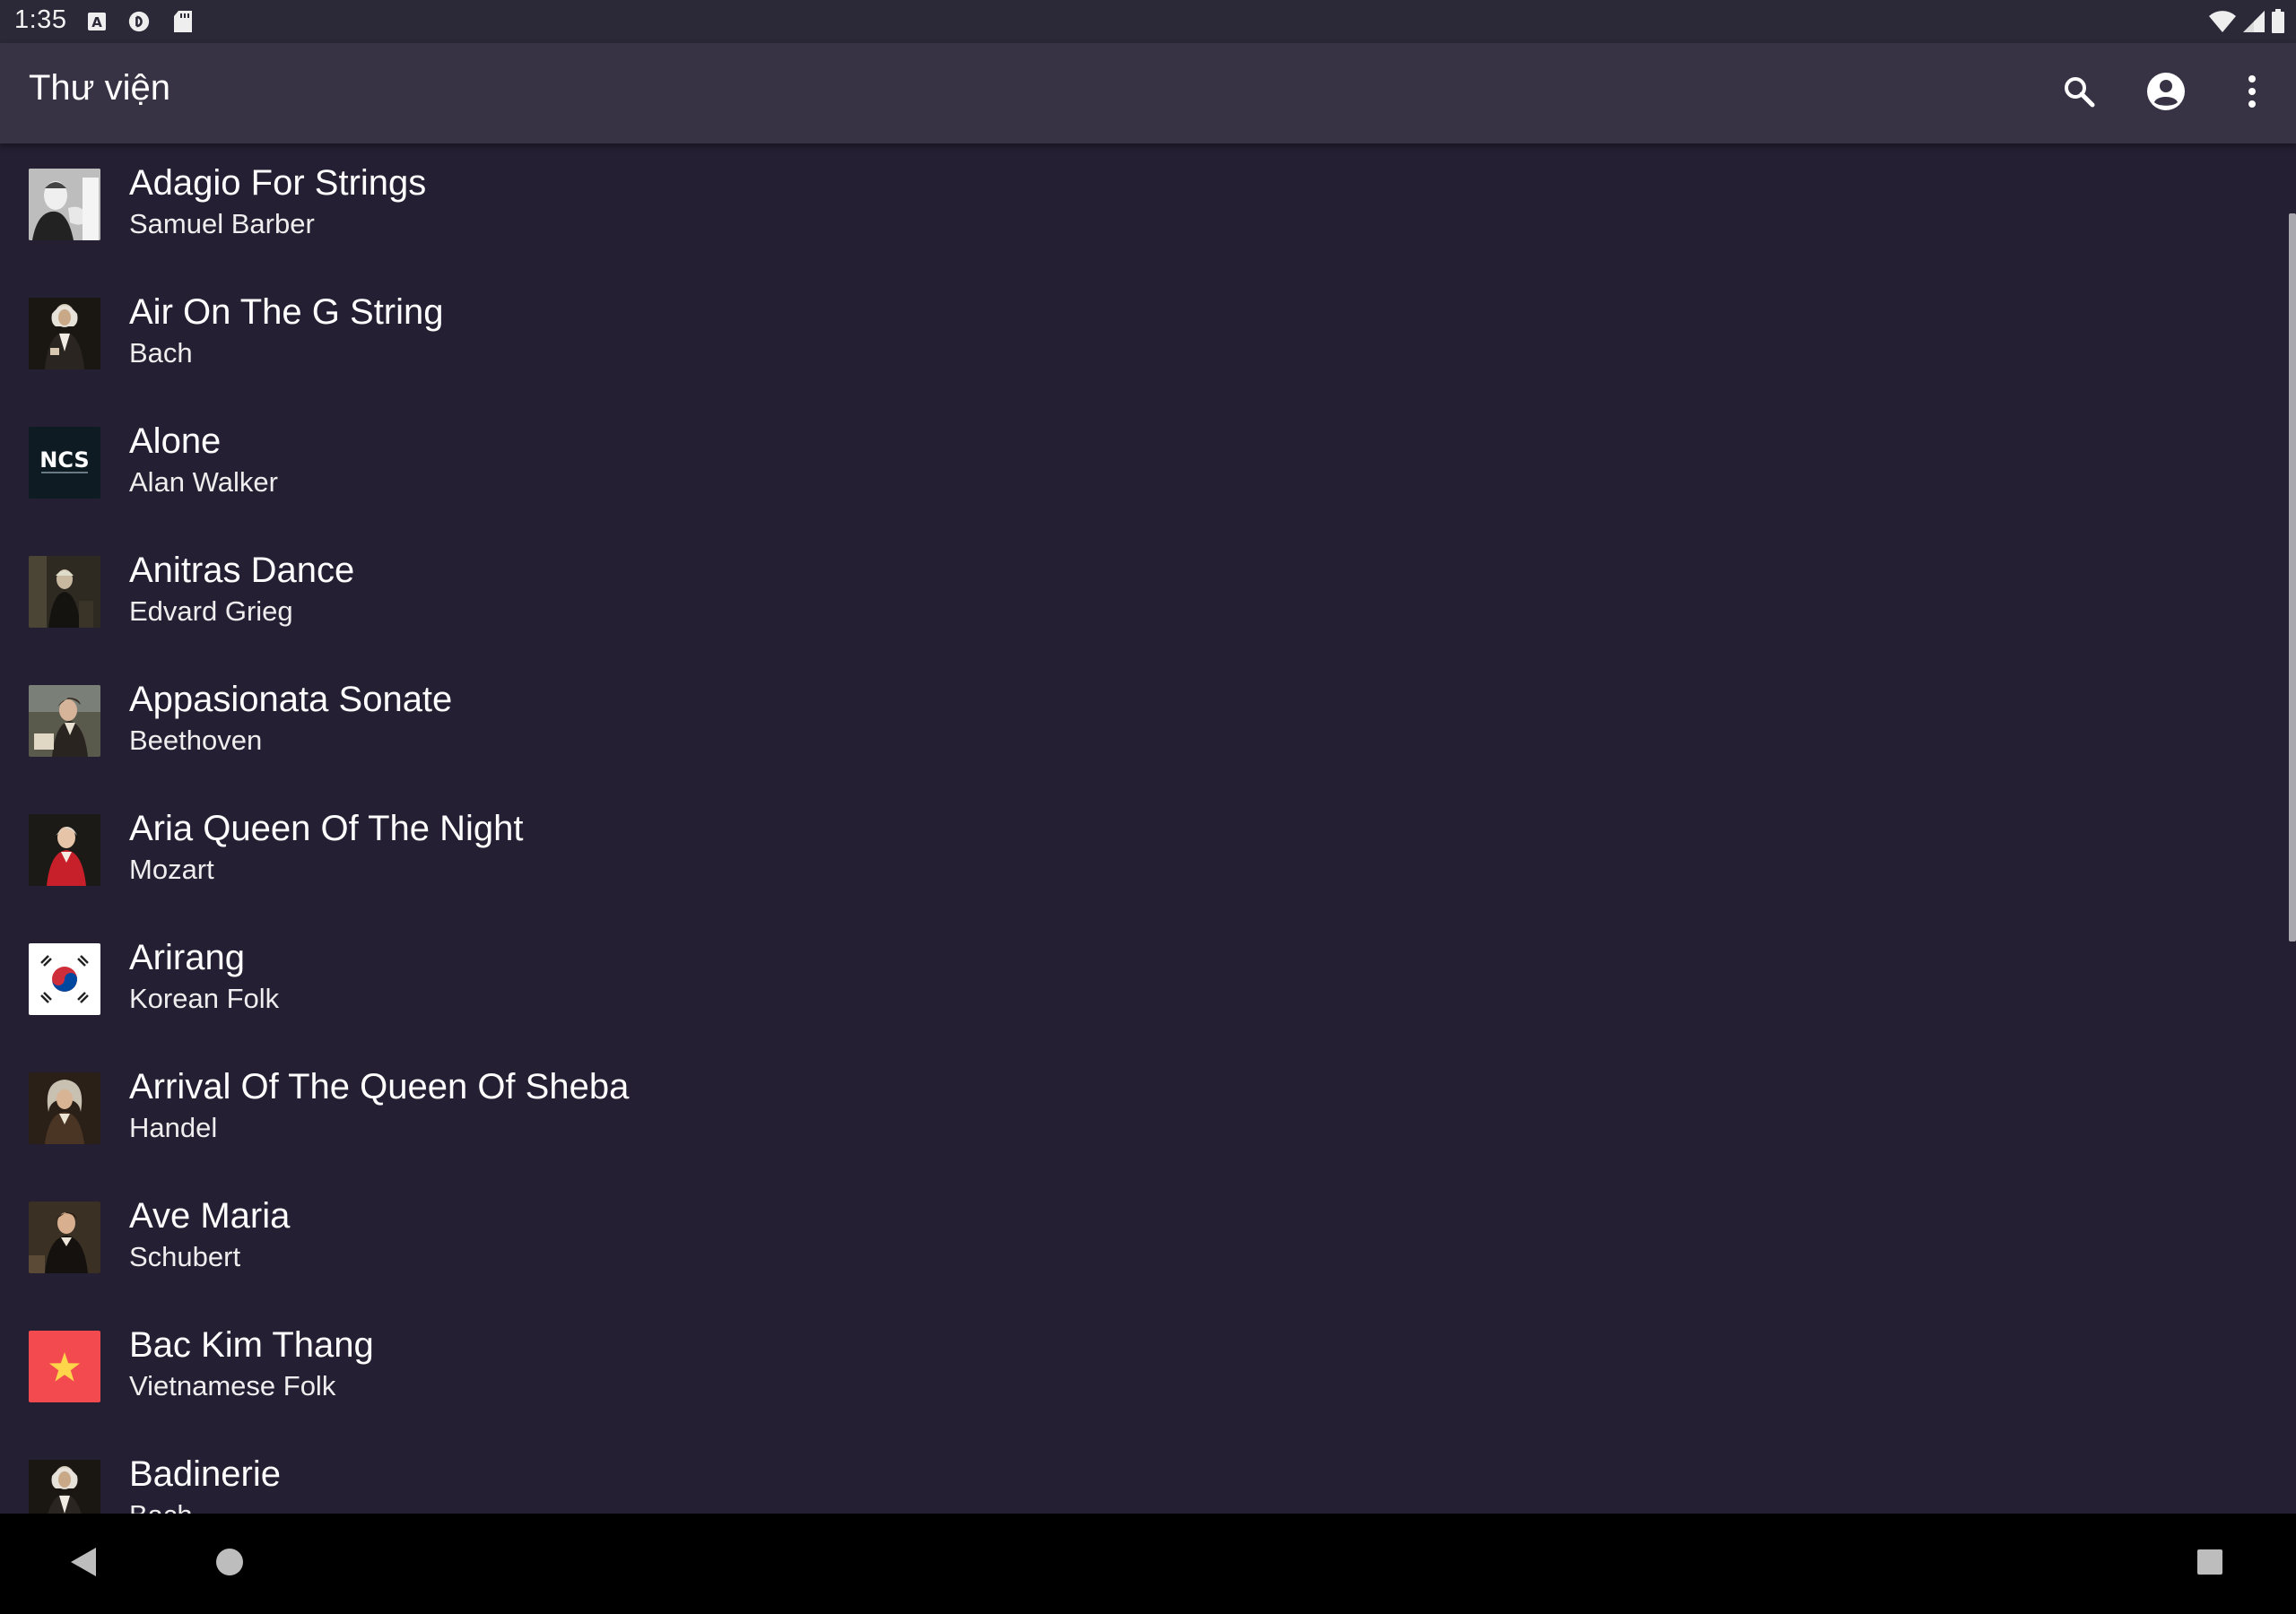 This screenshot has height=1614, width=2296. Describe the element at coordinates (1139, 1111) in the screenshot. I see `song-list-item: Arrival Of The Queen Of Sheba Handel` at that location.